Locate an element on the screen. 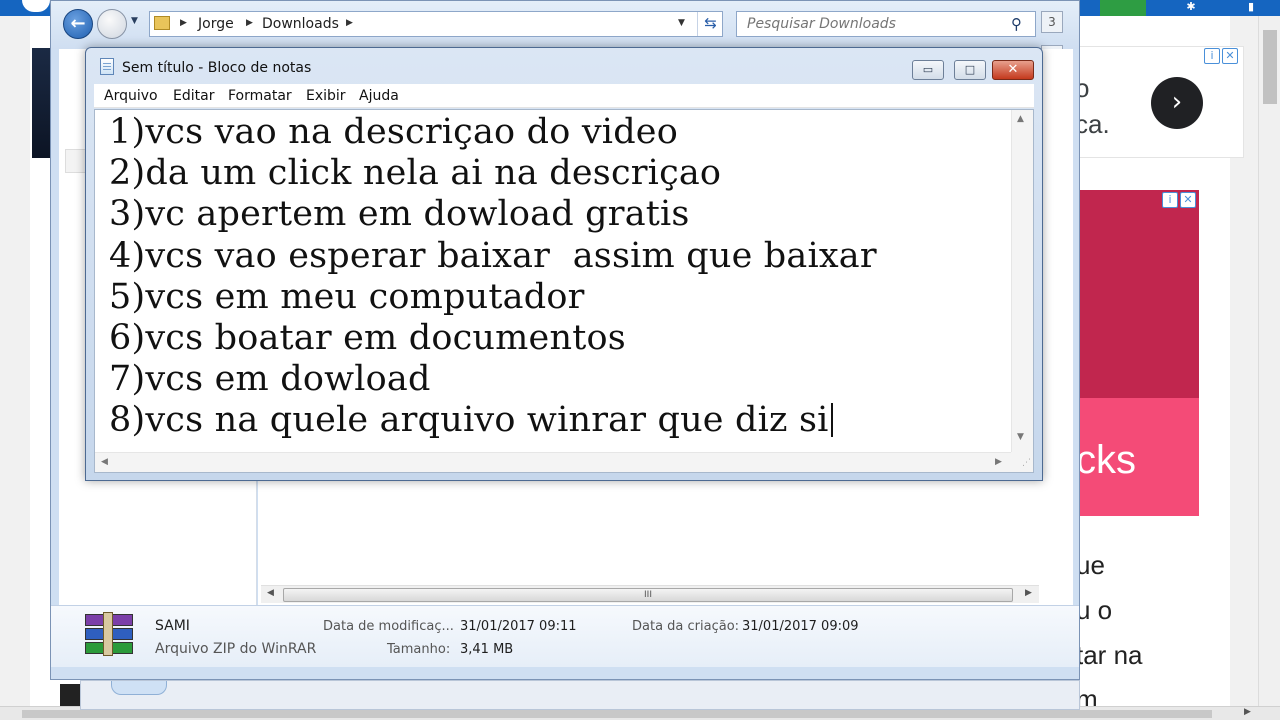  created-label: Data da criação: is located at coordinates (686, 626).